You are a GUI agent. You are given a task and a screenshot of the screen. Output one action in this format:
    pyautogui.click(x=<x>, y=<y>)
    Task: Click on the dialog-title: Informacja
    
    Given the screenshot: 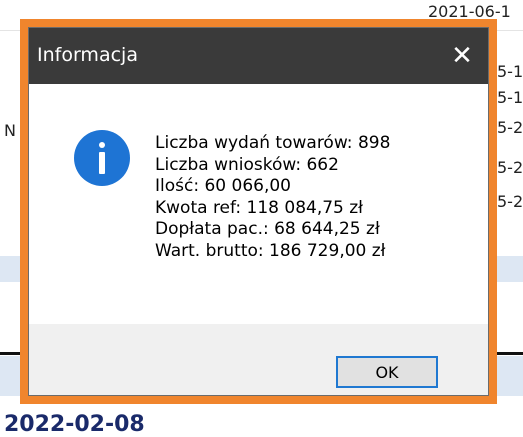 What is the action you would take?
    pyautogui.click(x=87, y=55)
    